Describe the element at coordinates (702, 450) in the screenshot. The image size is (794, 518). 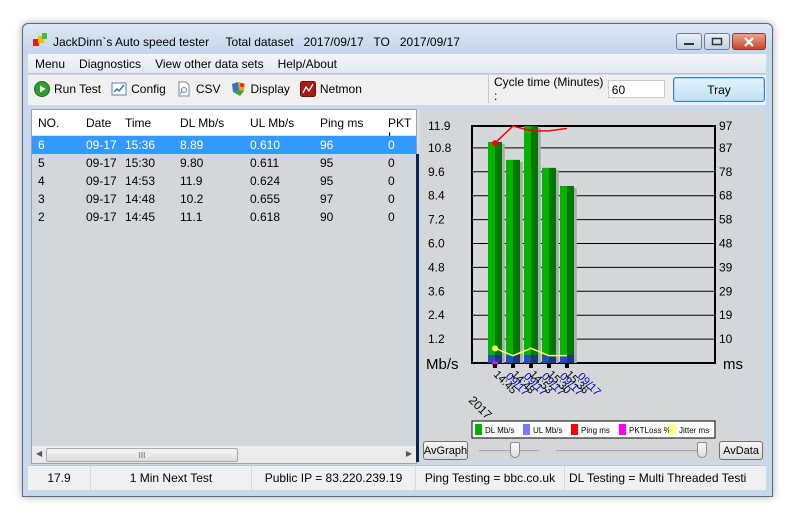
I see `data-slider-thumb` at that location.